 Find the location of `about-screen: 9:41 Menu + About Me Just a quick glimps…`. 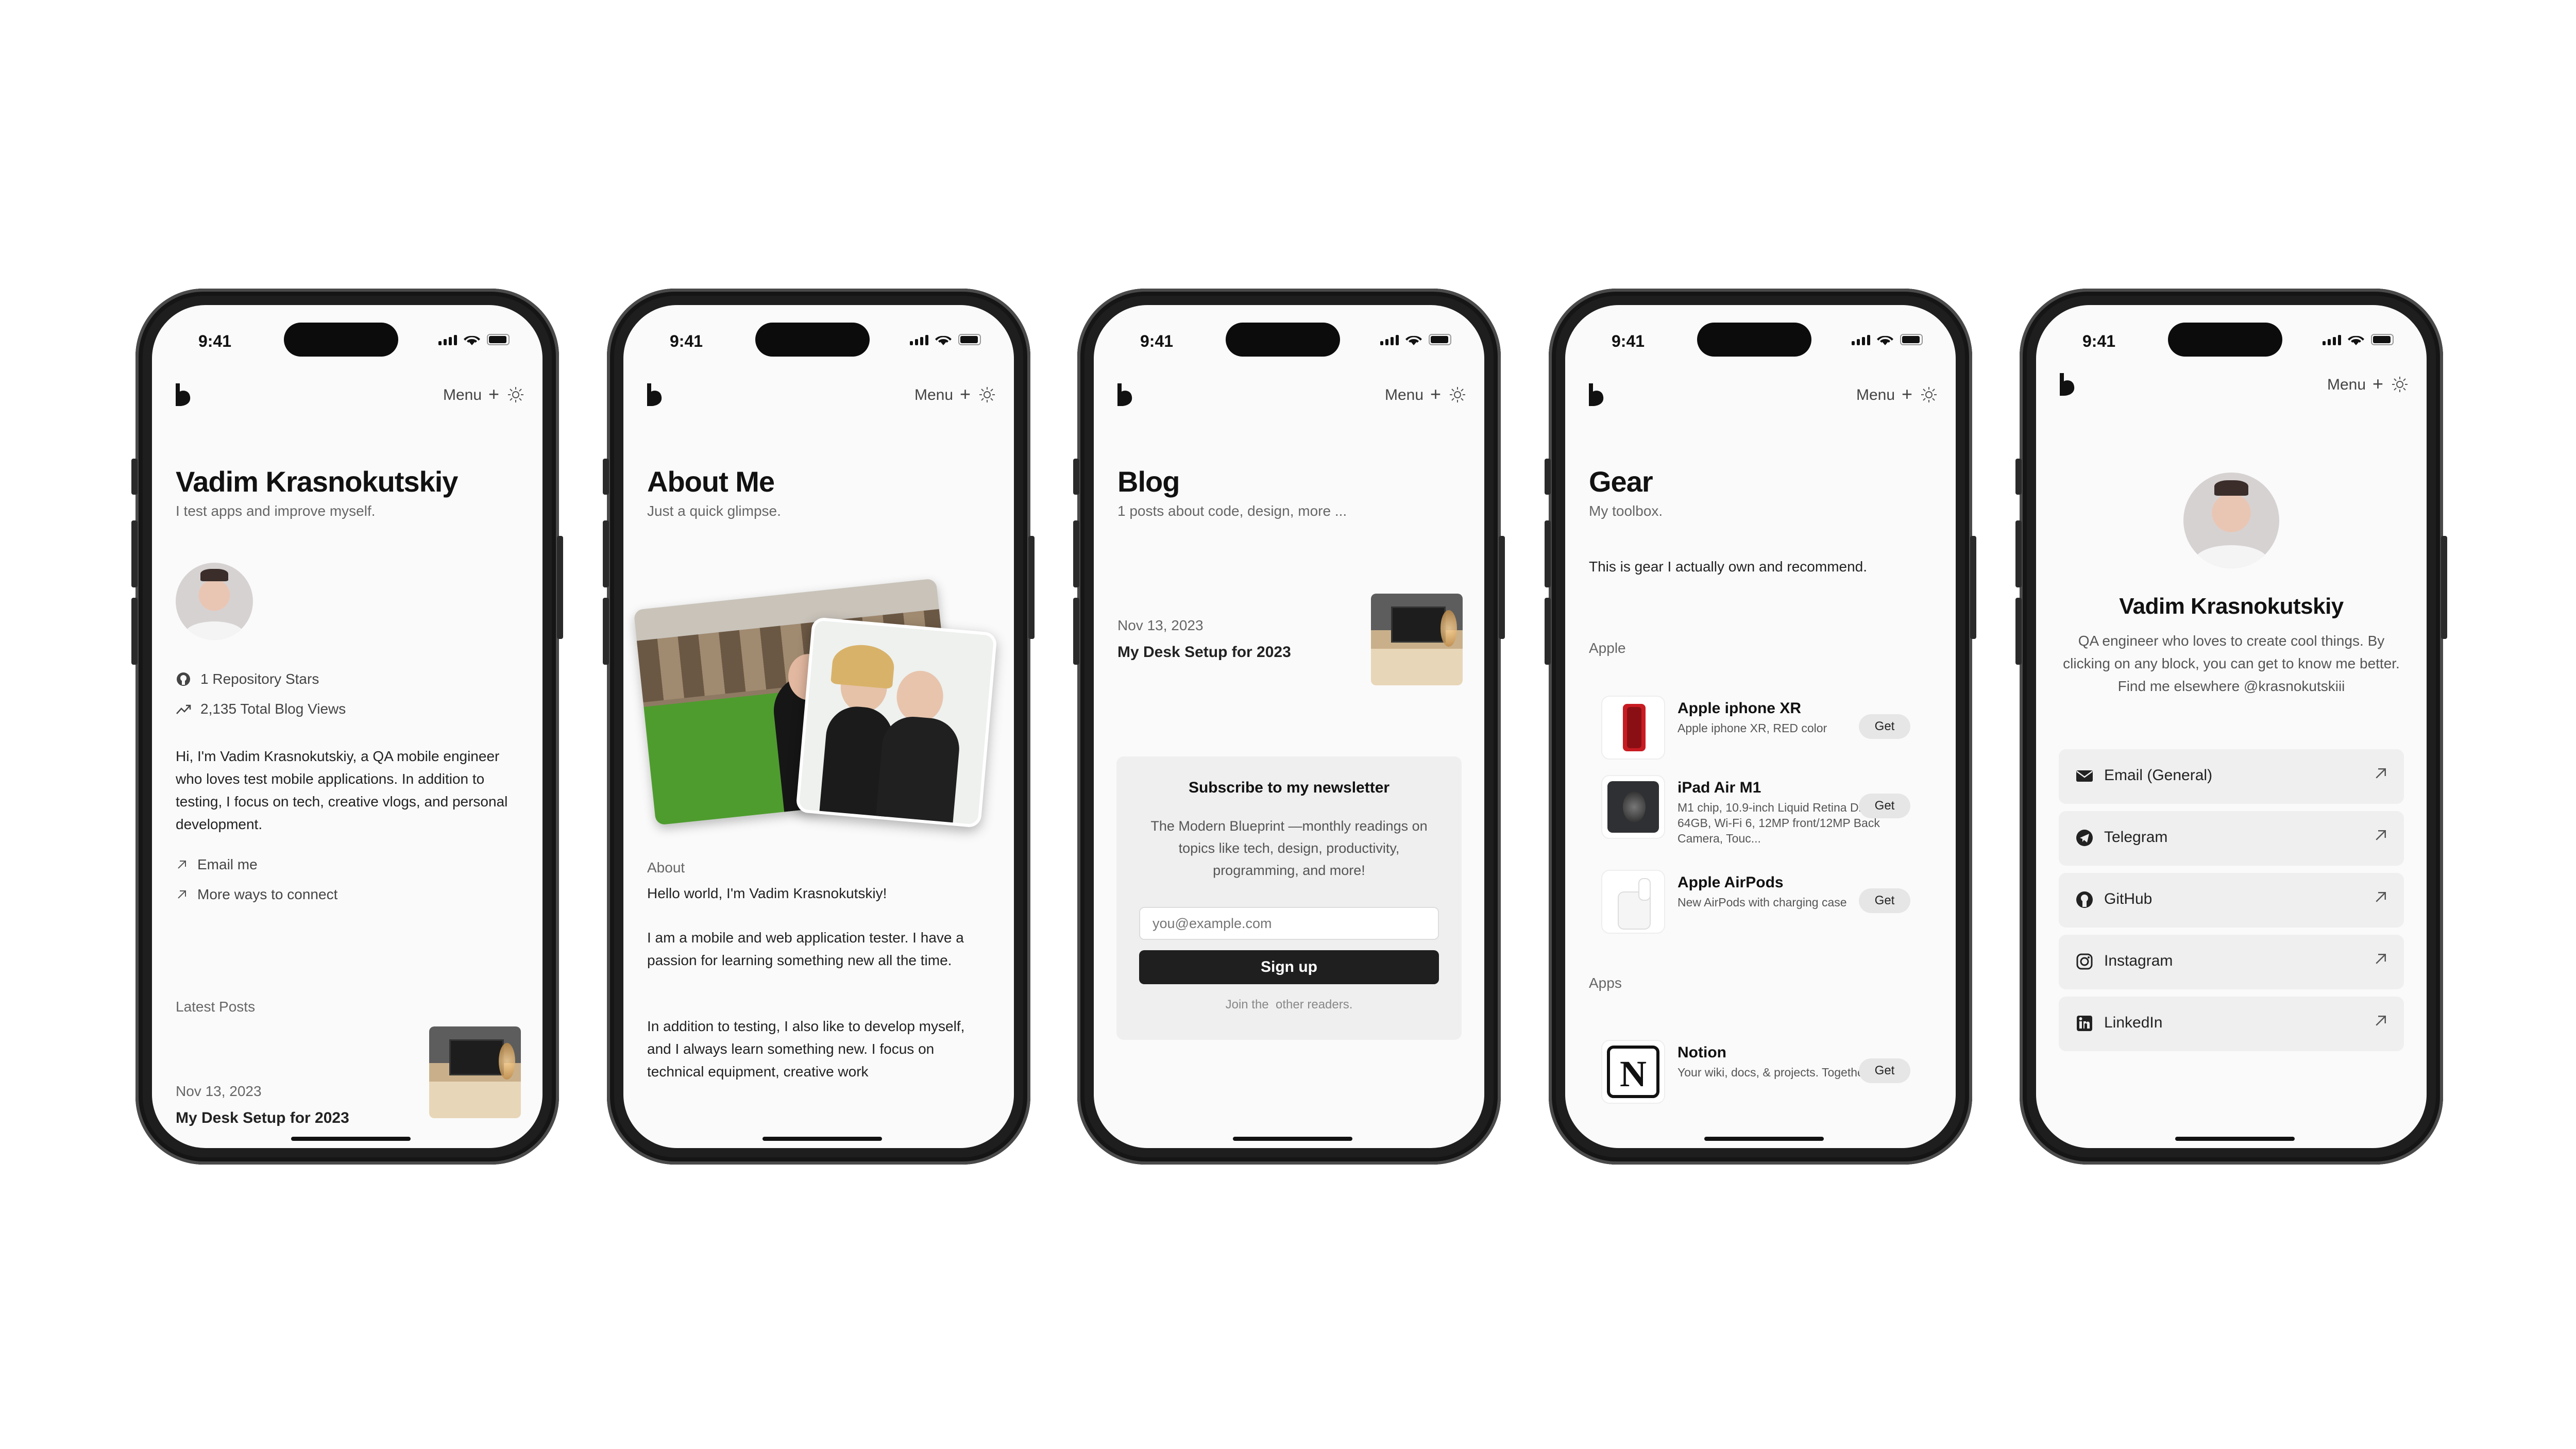

about-screen: 9:41 Menu + About Me Just a quick glimps… is located at coordinates (818, 726).